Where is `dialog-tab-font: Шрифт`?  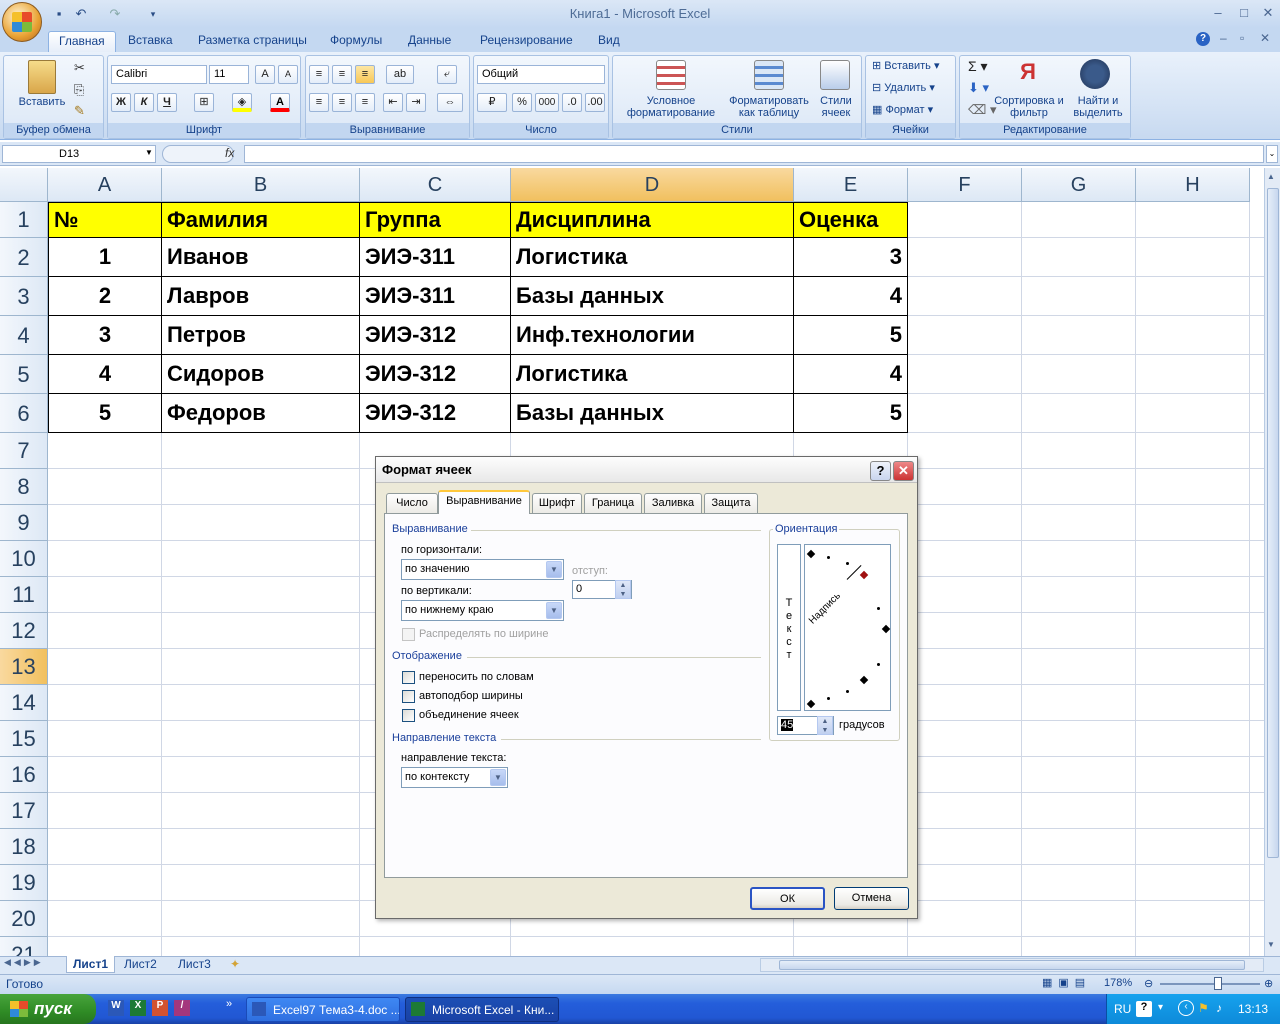 dialog-tab-font: Шрифт is located at coordinates (557, 503).